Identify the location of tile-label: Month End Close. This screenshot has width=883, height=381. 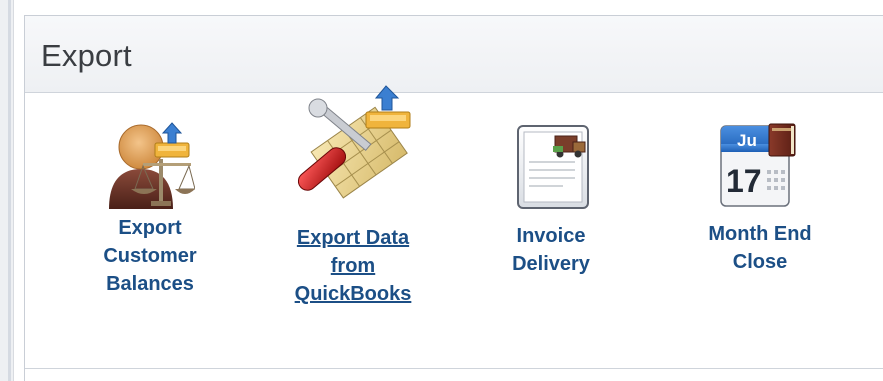
(760, 248).